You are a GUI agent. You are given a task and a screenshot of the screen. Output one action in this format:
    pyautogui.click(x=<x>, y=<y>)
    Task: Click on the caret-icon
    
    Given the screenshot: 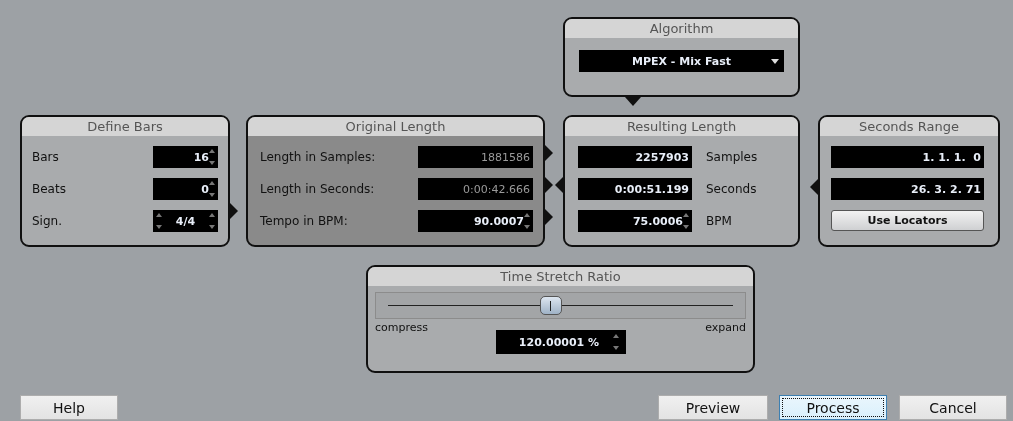 What is the action you would take?
    pyautogui.click(x=775, y=61)
    